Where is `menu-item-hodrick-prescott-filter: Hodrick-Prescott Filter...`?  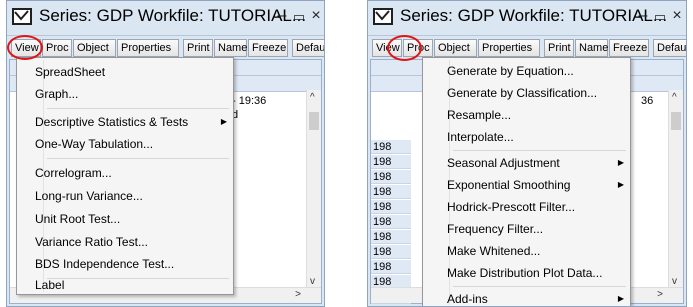 menu-item-hodrick-prescott-filter: Hodrick-Prescott Filter... is located at coordinates (526, 207).